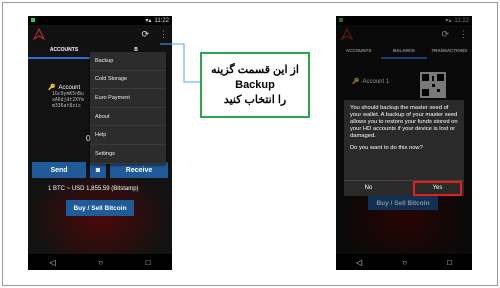 This screenshot has width=500, height=288. I want to click on status-time: 11:22, so click(161, 20).